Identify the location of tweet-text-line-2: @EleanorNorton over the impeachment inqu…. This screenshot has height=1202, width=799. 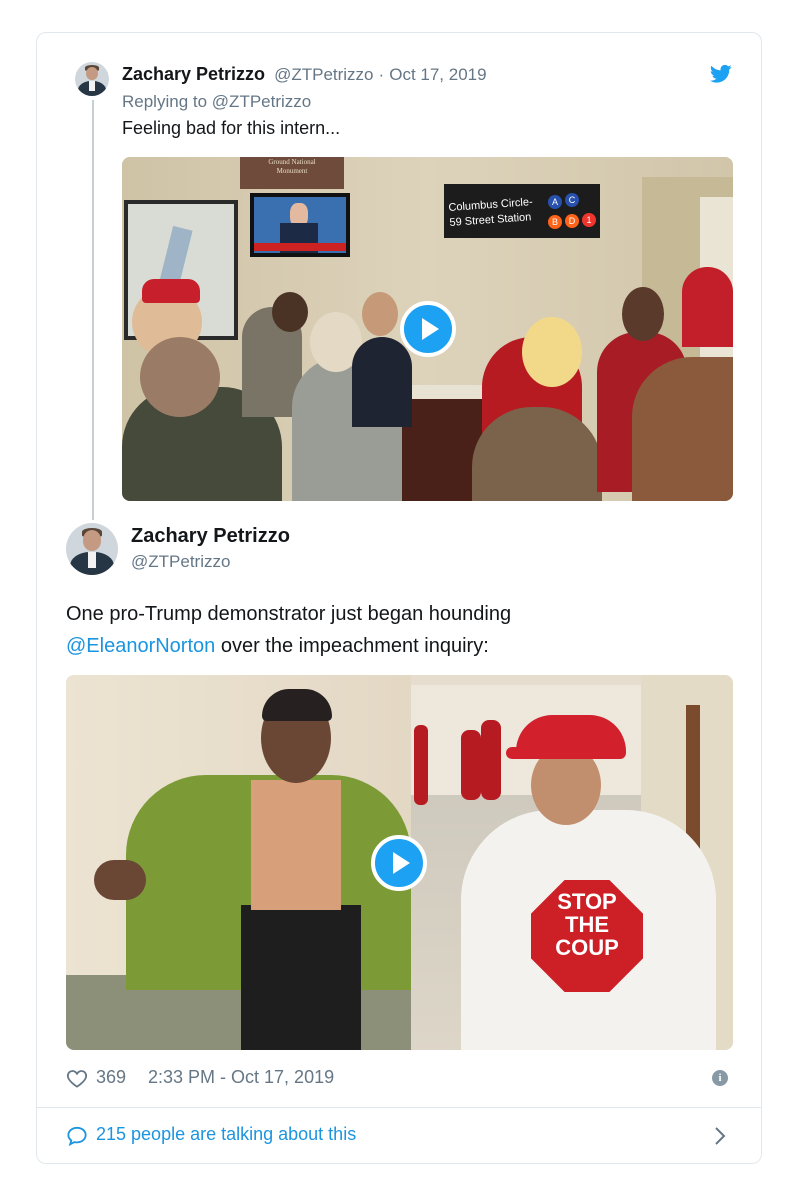
(406, 646).